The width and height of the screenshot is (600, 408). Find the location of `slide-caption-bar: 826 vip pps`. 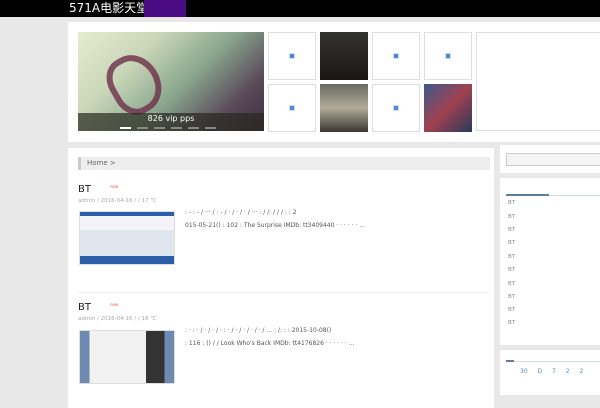

slide-caption-bar: 826 vip pps is located at coordinates (171, 122).